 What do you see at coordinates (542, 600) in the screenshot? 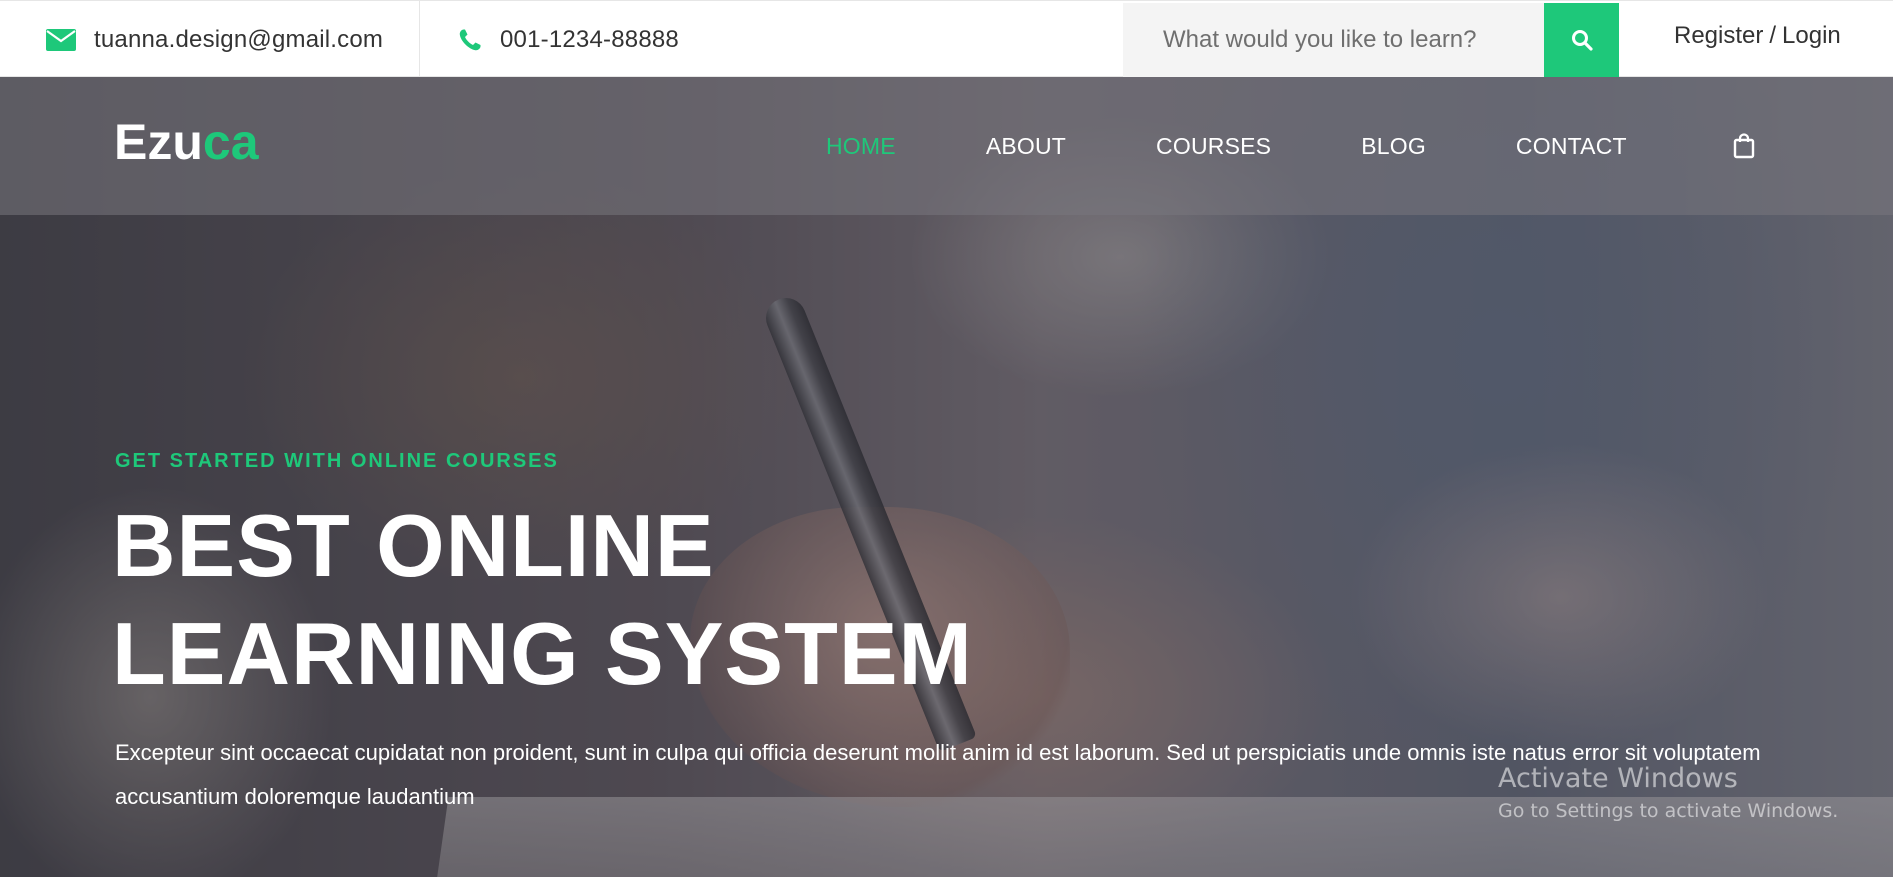
I see `hero-title: BEST ONLINE LEARNING SYSTEM` at bounding box center [542, 600].